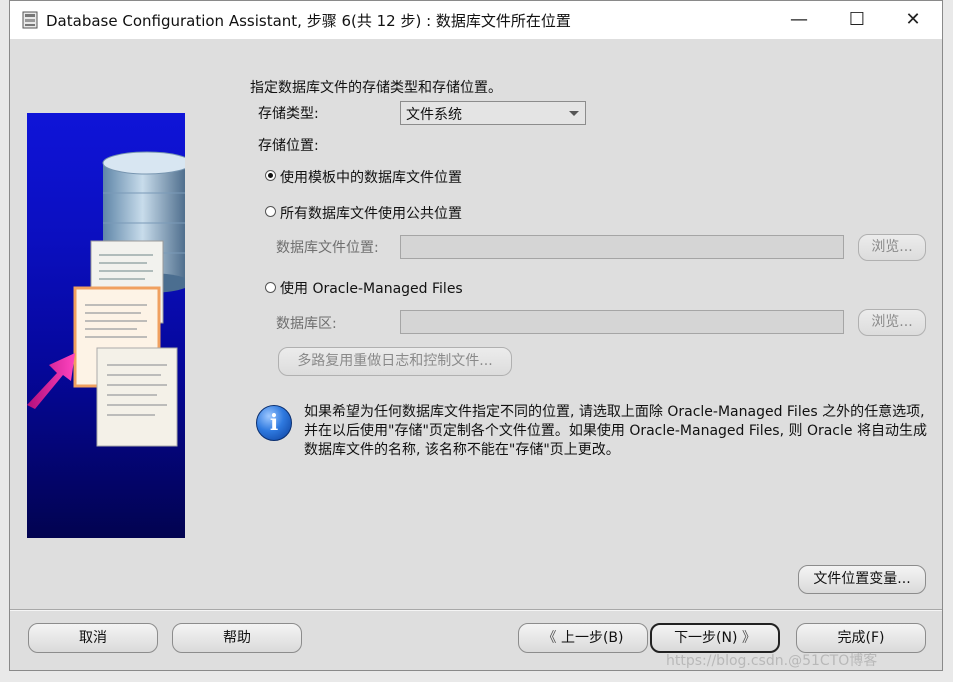 This screenshot has height=682, width=953. What do you see at coordinates (493, 113) in the screenshot?
I see `storage-type-select: 文件系统` at bounding box center [493, 113].